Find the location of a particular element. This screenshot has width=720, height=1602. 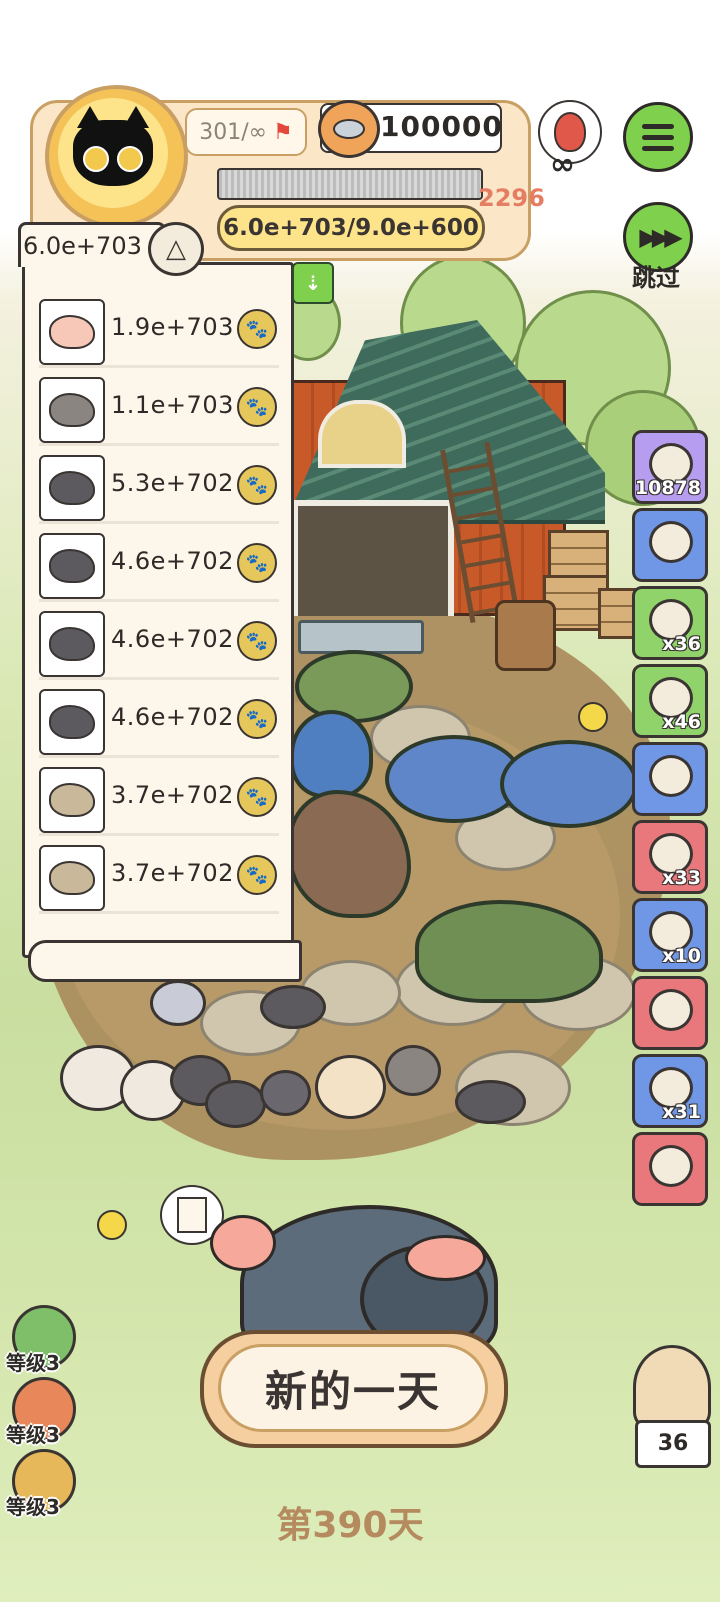

item-count: x31 is located at coordinates (681, 1112).